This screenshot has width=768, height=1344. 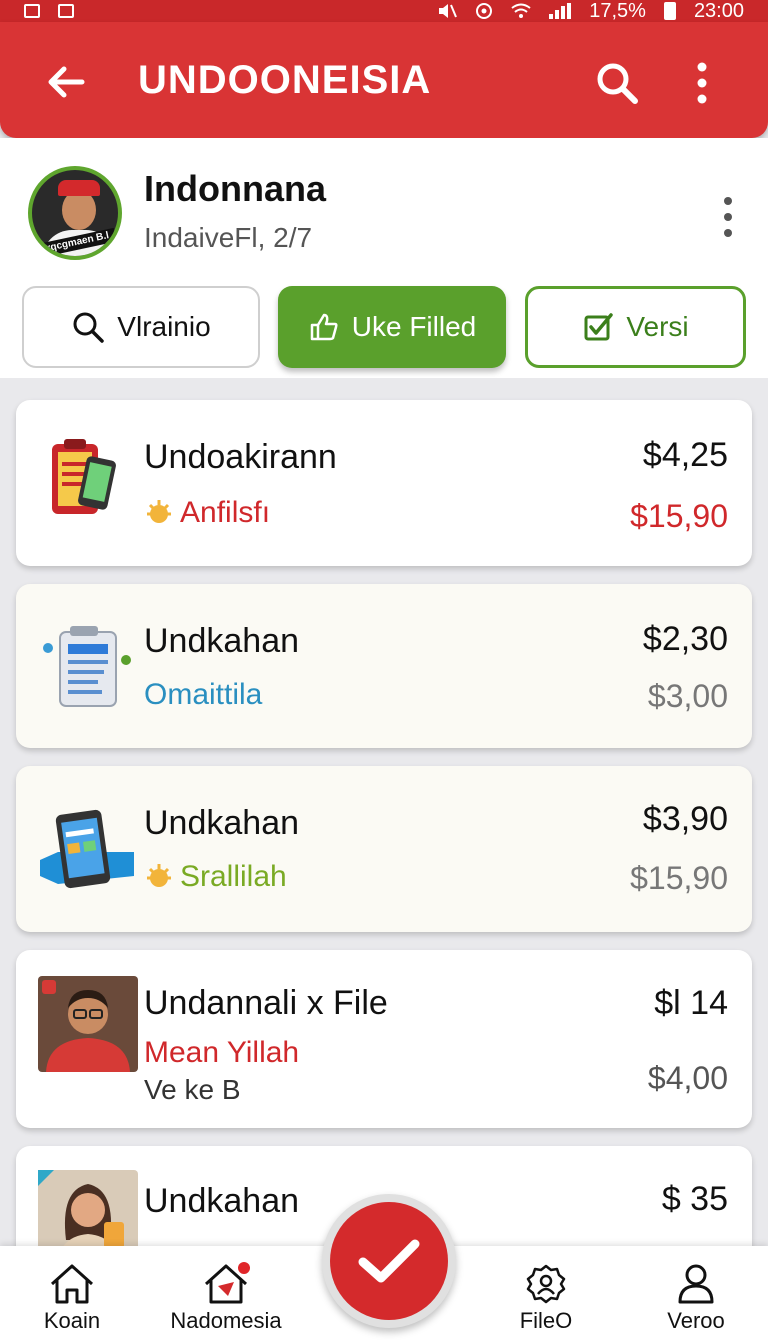 I want to click on check-icon, so click(x=66, y=11).